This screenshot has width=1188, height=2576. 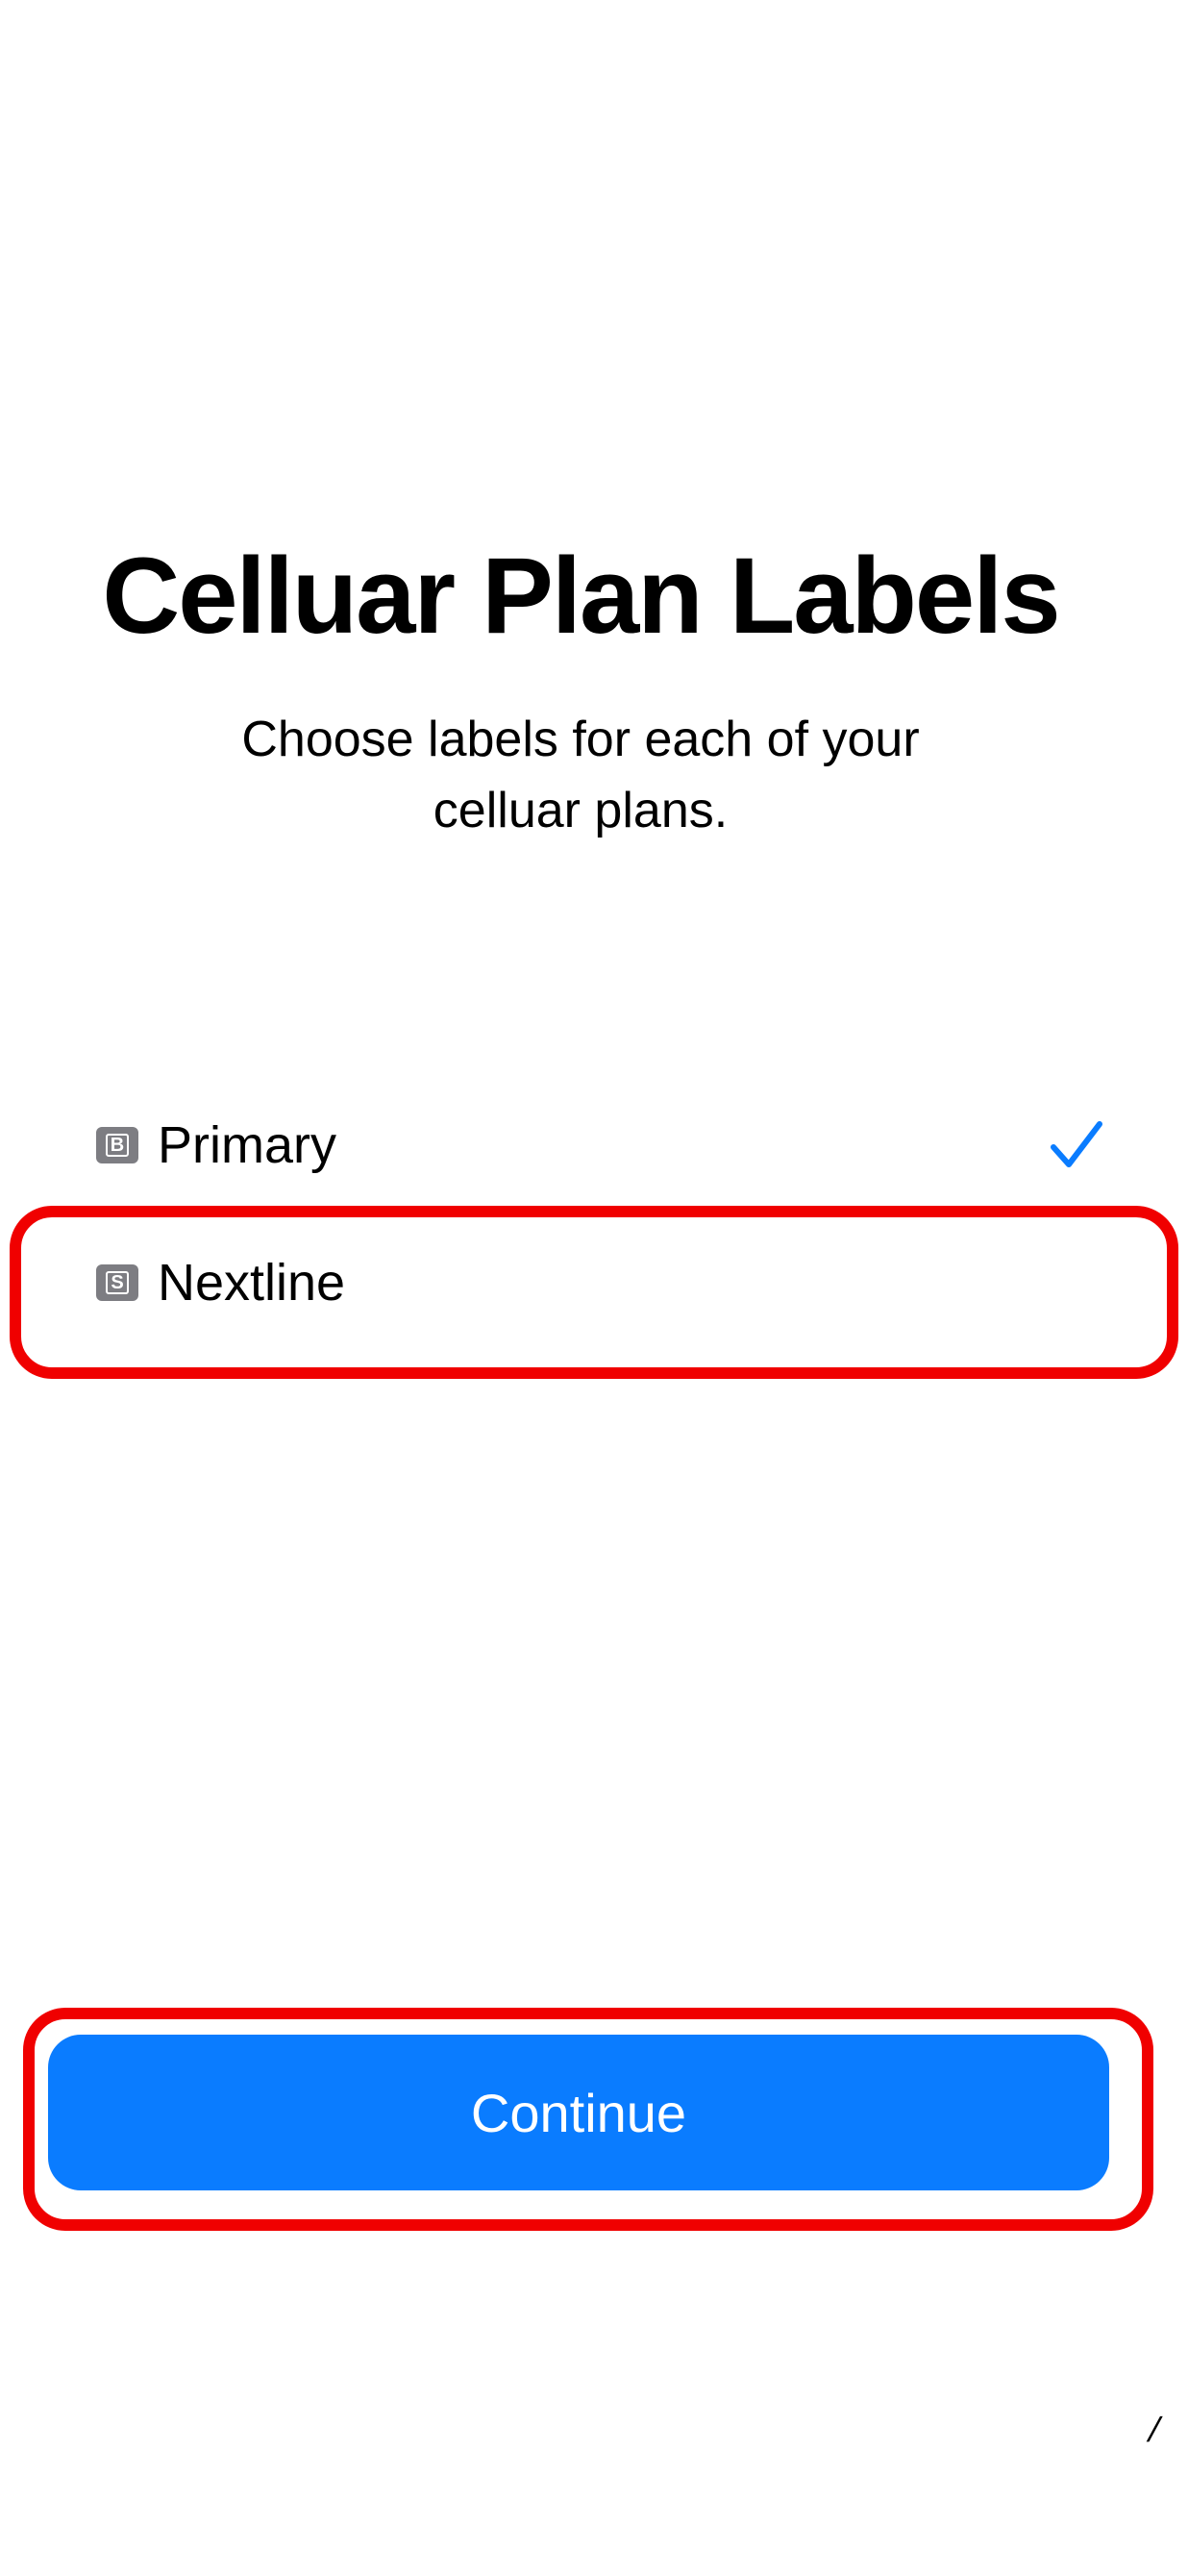 What do you see at coordinates (594, 1292) in the screenshot?
I see `highlight-box-nextline` at bounding box center [594, 1292].